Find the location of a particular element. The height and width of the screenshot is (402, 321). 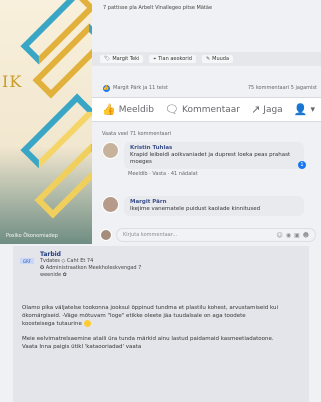

chevron-down-icon: ▾ is located at coordinates (312, 109).